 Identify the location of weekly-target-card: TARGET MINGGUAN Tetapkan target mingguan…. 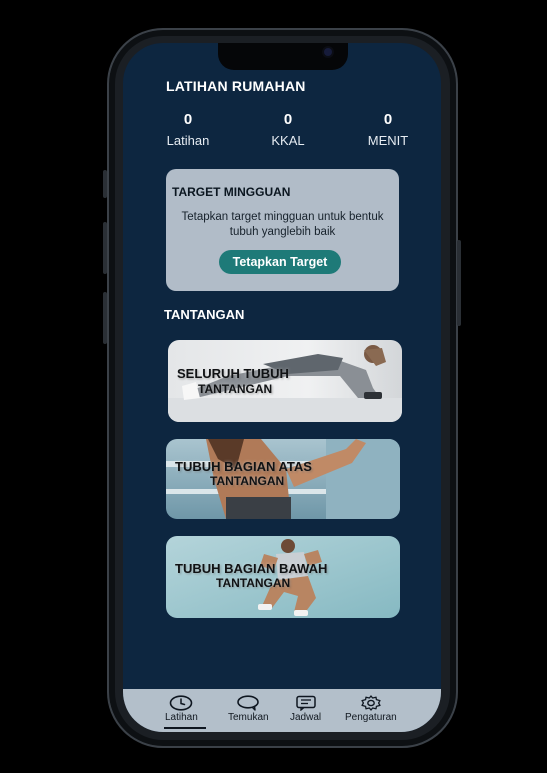
(282, 230).